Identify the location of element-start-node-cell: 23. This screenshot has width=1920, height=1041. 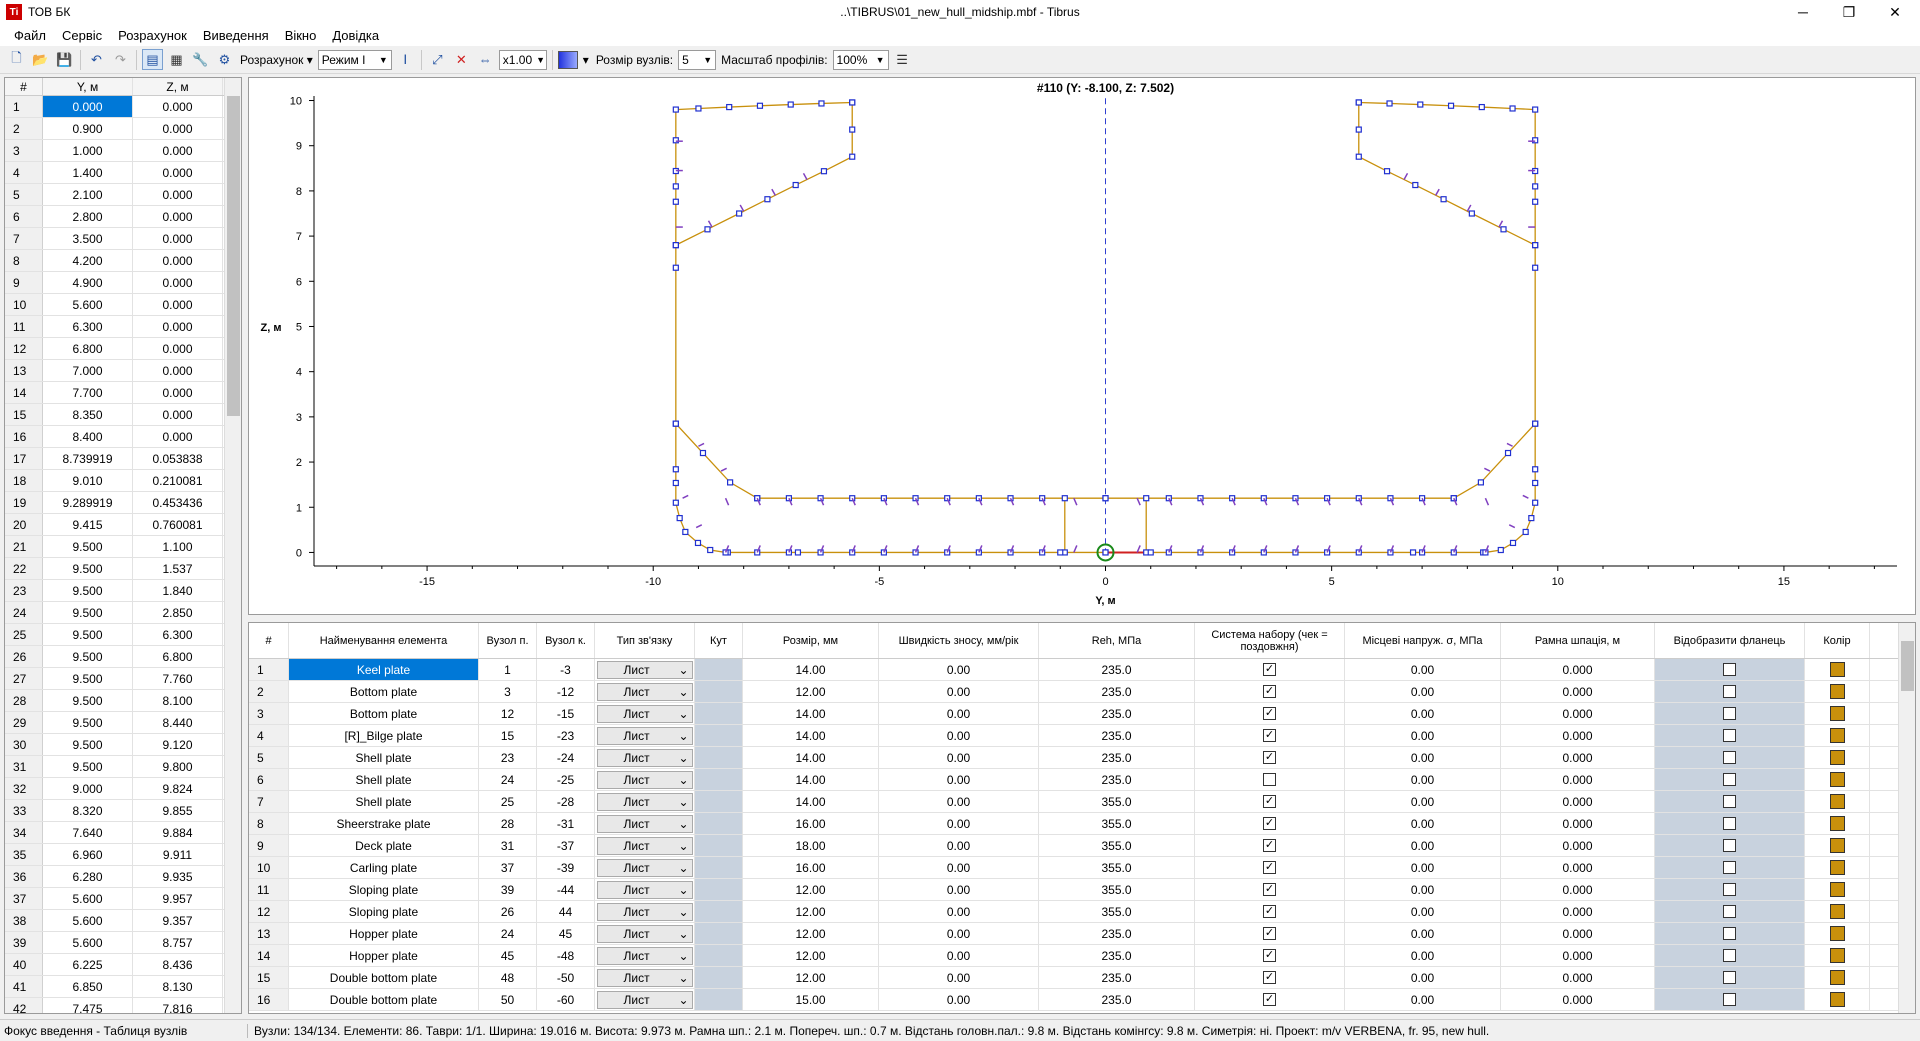
(508, 757).